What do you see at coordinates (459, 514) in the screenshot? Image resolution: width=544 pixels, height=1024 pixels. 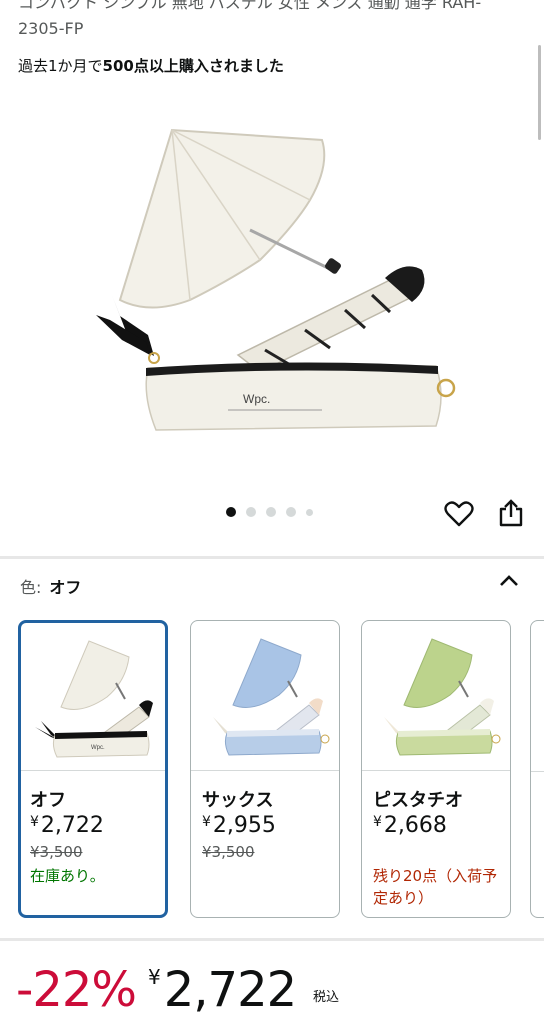 I see `heart-icon` at bounding box center [459, 514].